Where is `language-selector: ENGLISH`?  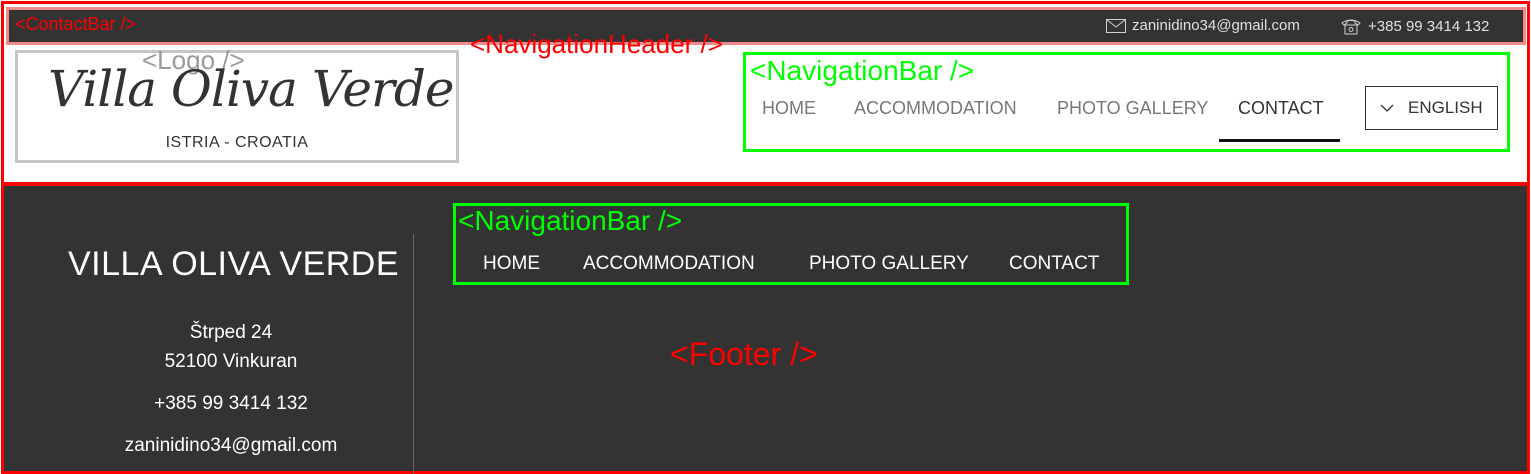
language-selector: ENGLISH is located at coordinates (1431, 108).